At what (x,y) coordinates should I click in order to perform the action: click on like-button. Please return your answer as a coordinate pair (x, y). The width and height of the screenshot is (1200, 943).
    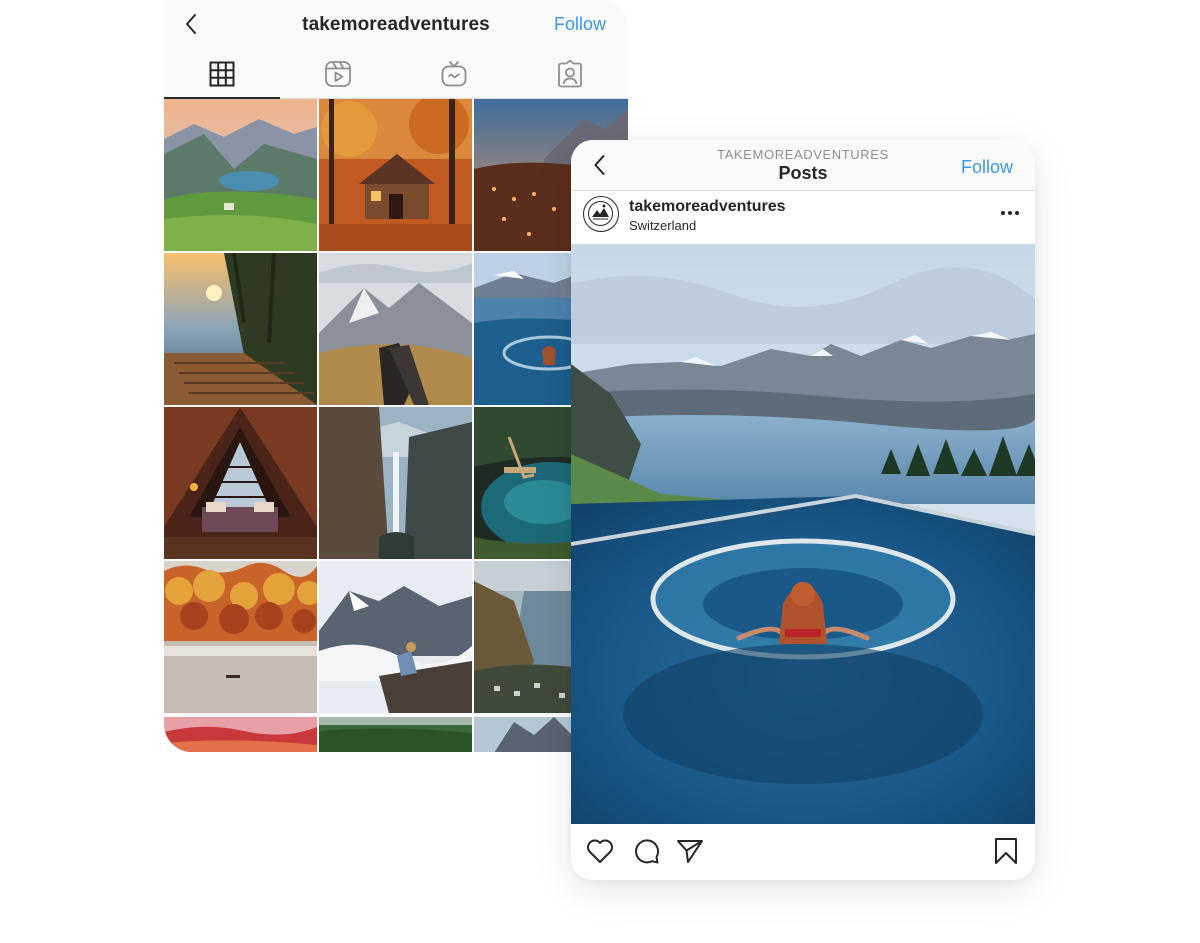
    Looking at the image, I should click on (600, 851).